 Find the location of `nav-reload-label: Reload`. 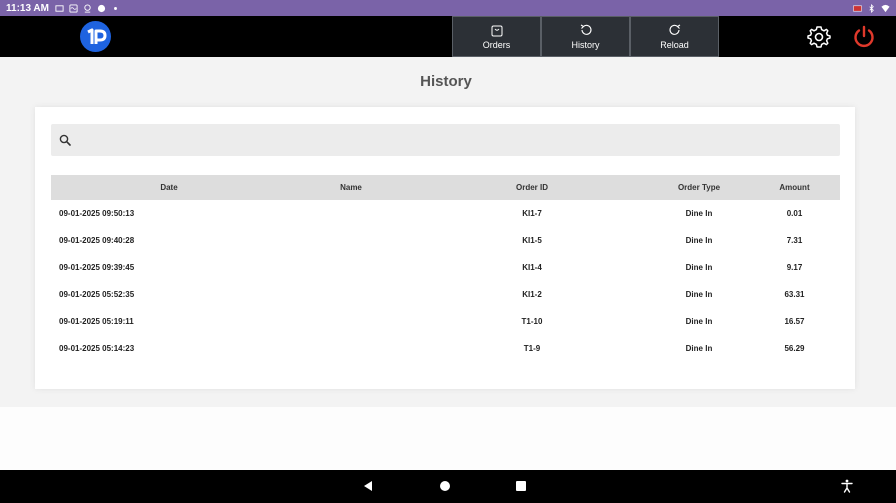

nav-reload-label: Reload is located at coordinates (674, 45).